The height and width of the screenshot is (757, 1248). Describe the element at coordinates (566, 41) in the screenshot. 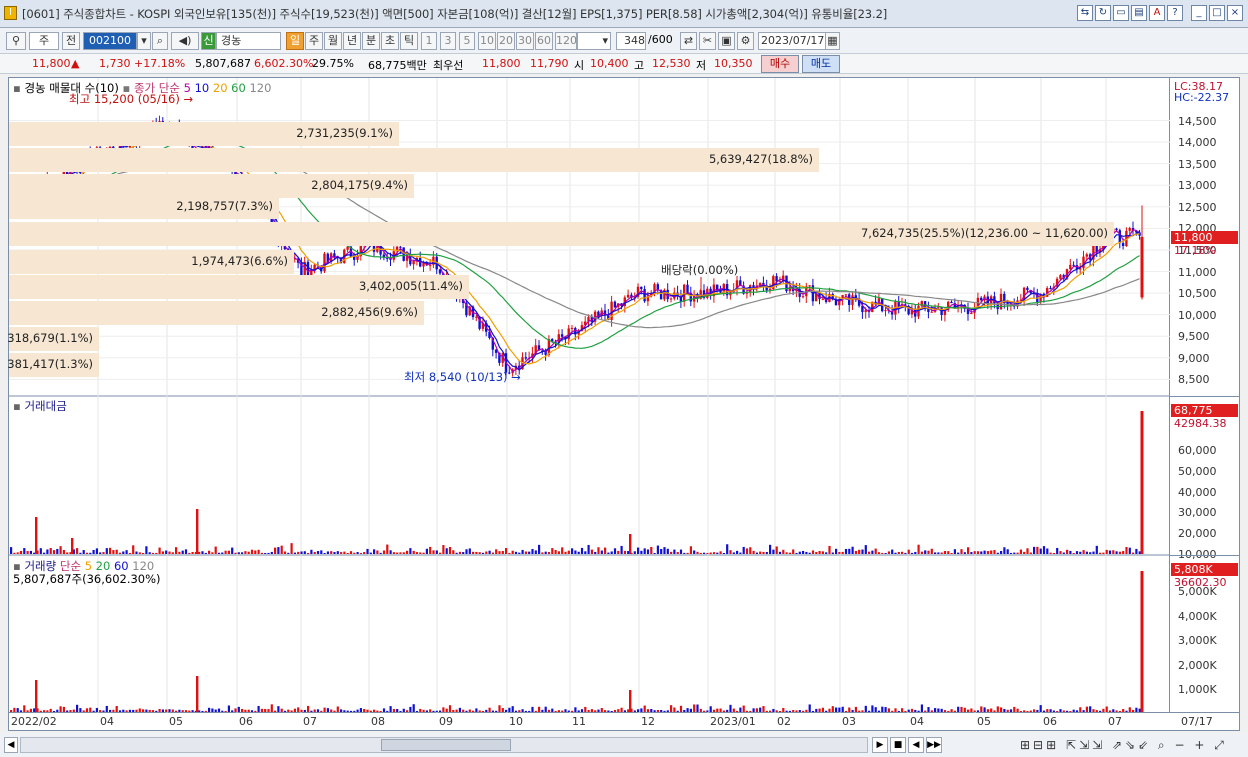

I see `interval-120: 120` at that location.